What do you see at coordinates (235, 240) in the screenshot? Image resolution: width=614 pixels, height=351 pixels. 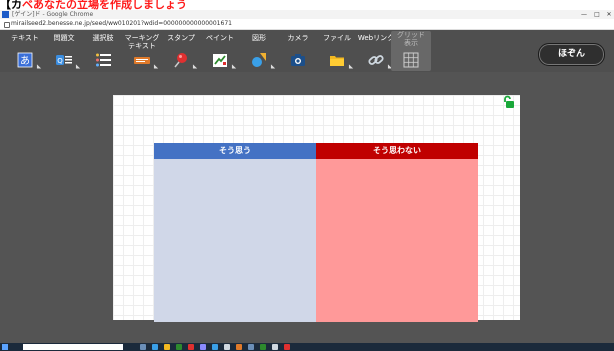 I see `agree-column-area` at bounding box center [235, 240].